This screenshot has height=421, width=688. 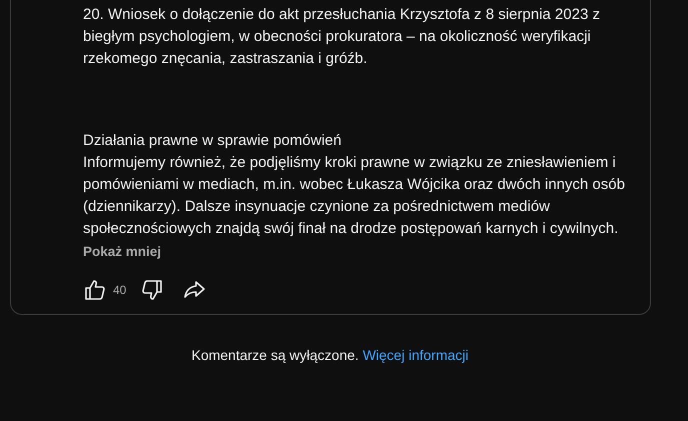 I want to click on like-button, so click(x=95, y=290).